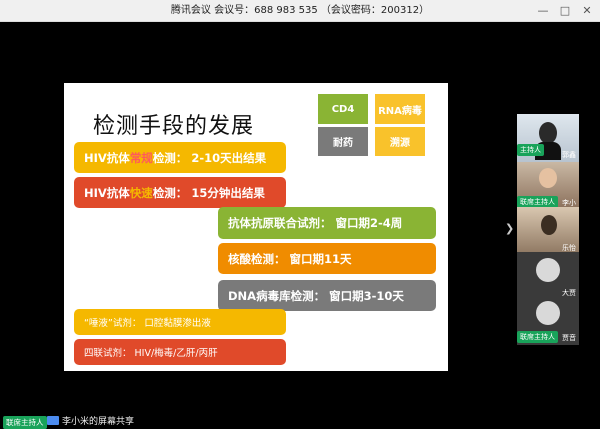 The image size is (600, 429). Describe the element at coordinates (587, 11) in the screenshot. I see `close-icon: ✕` at that location.